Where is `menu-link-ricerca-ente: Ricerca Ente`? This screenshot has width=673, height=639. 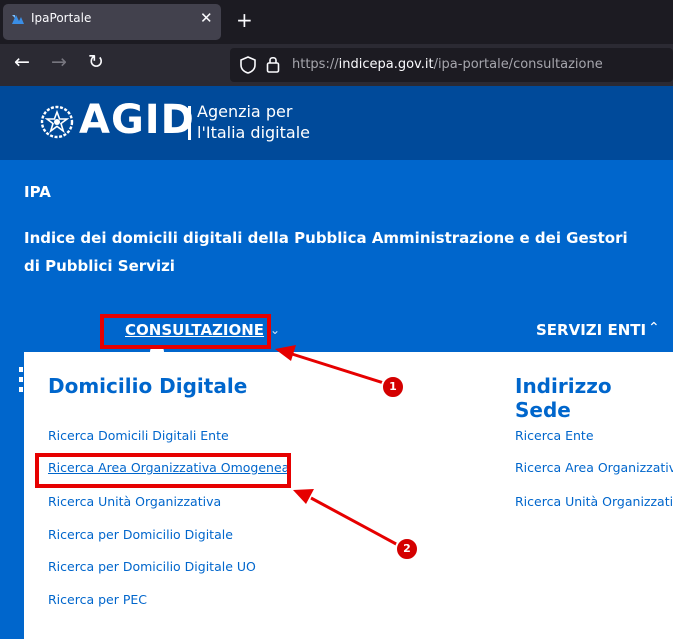 menu-link-ricerca-ente: Ricerca Ente is located at coordinates (554, 435).